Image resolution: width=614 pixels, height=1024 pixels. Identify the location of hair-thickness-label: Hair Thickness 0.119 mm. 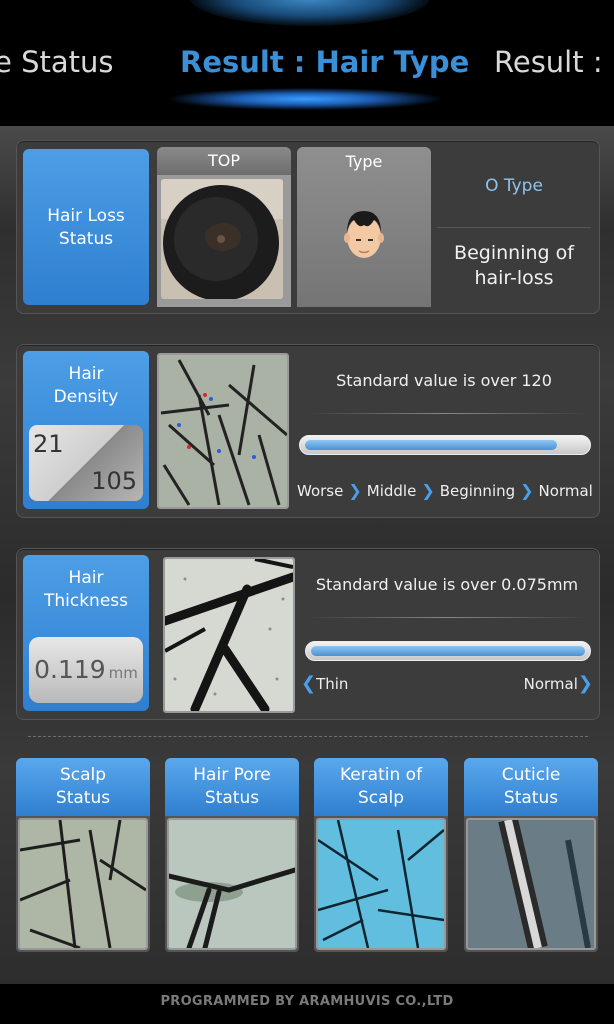
(86, 633).